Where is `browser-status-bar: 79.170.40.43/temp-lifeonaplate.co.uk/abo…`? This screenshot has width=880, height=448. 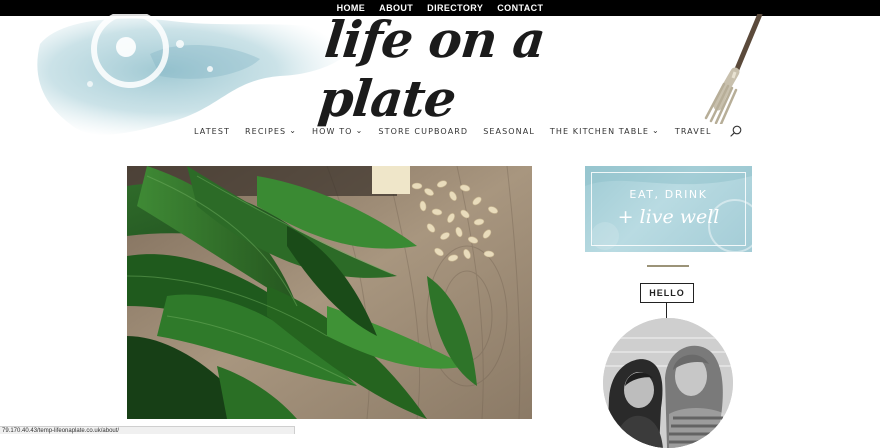
browser-status-bar: 79.170.40.43/temp-lifeonaplate.co.uk/abo… is located at coordinates (147, 430).